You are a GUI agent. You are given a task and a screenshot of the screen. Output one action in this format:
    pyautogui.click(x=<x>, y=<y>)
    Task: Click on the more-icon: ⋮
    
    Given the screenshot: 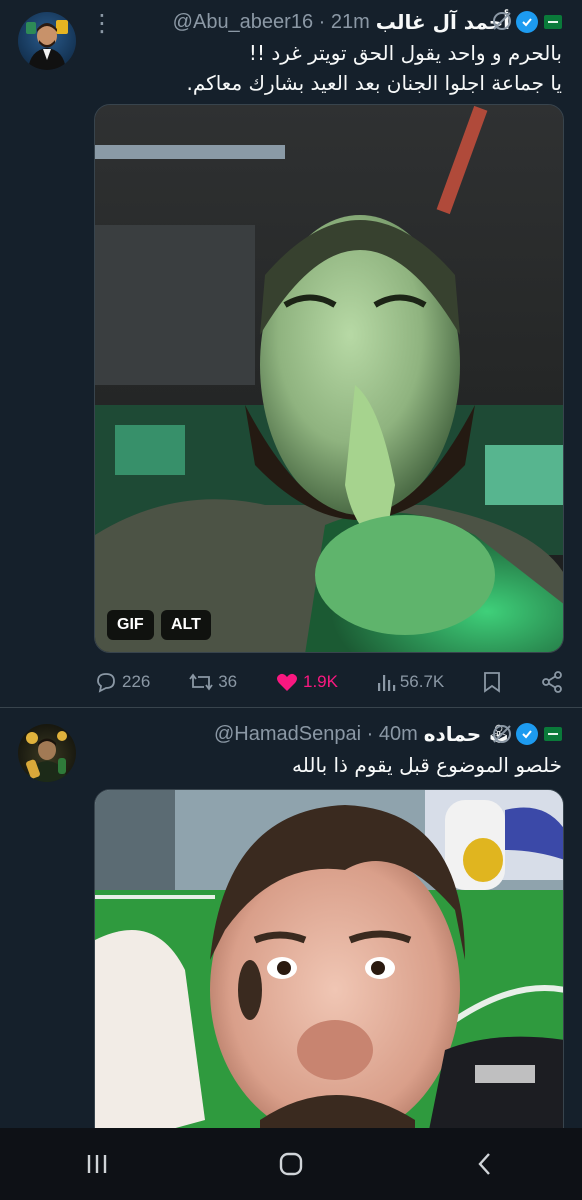 What is the action you would take?
    pyautogui.click(x=102, y=23)
    